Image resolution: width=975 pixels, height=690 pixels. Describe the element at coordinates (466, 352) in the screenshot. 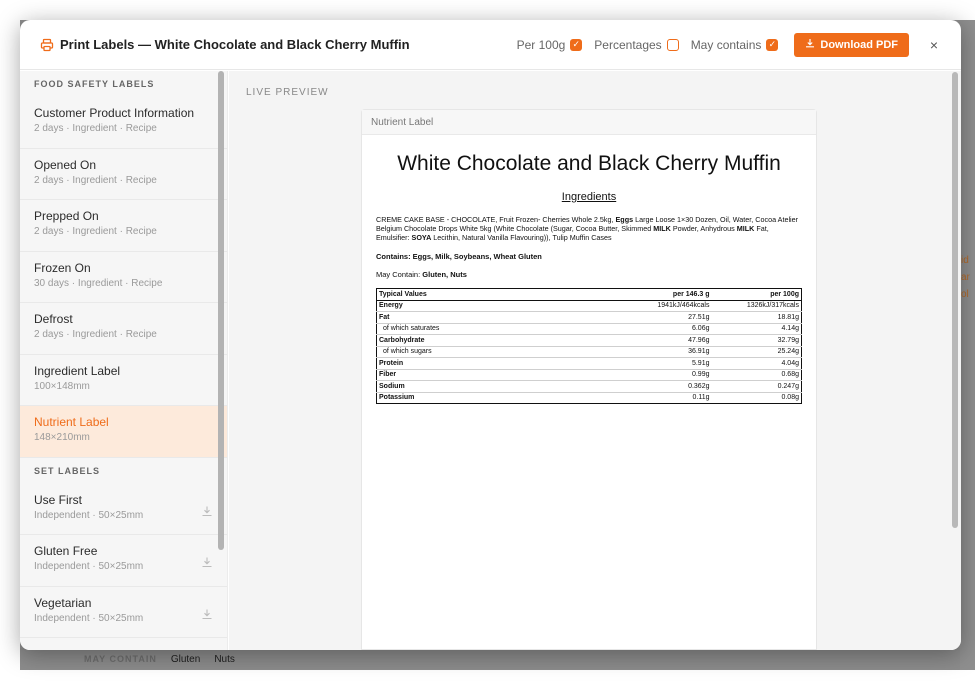

I see `nutrient-name: of which sugars` at that location.